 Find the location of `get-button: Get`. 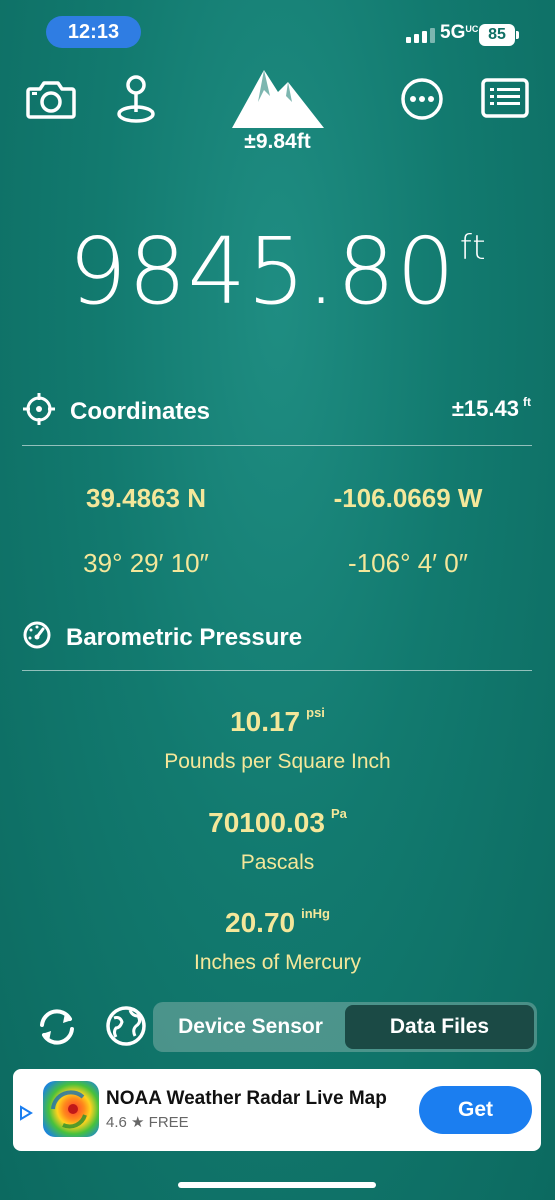

get-button: Get is located at coordinates (475, 1110).